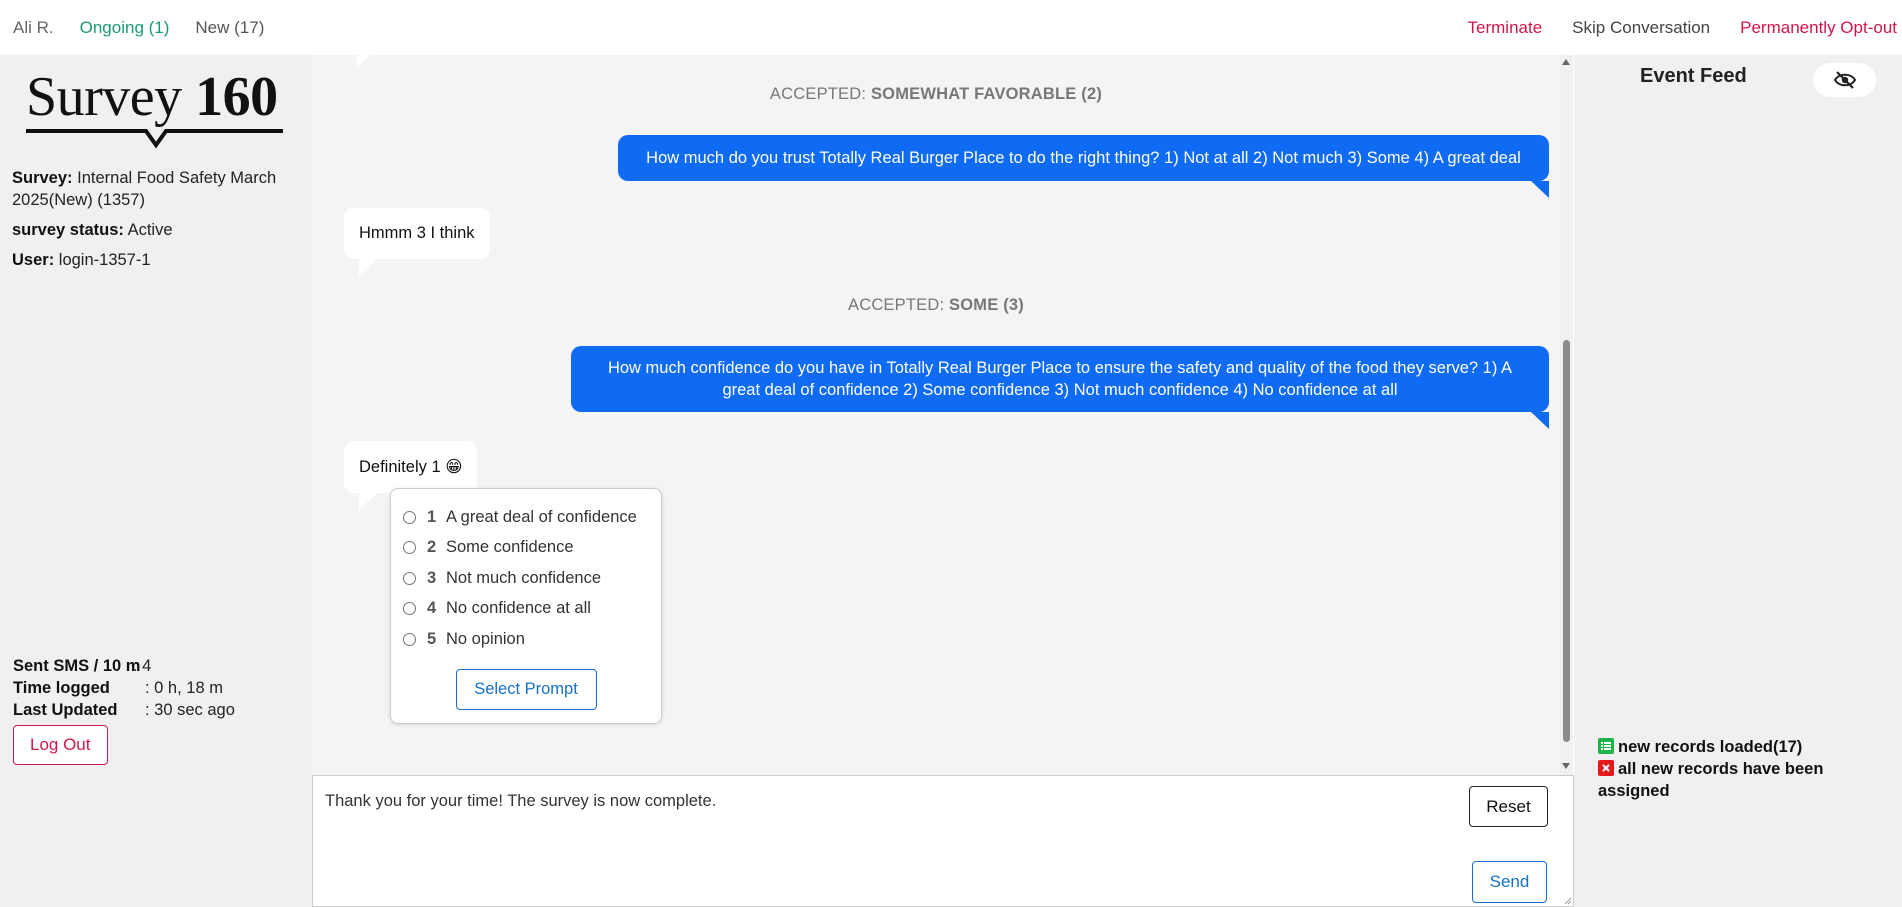  I want to click on option-number: 1, so click(432, 516).